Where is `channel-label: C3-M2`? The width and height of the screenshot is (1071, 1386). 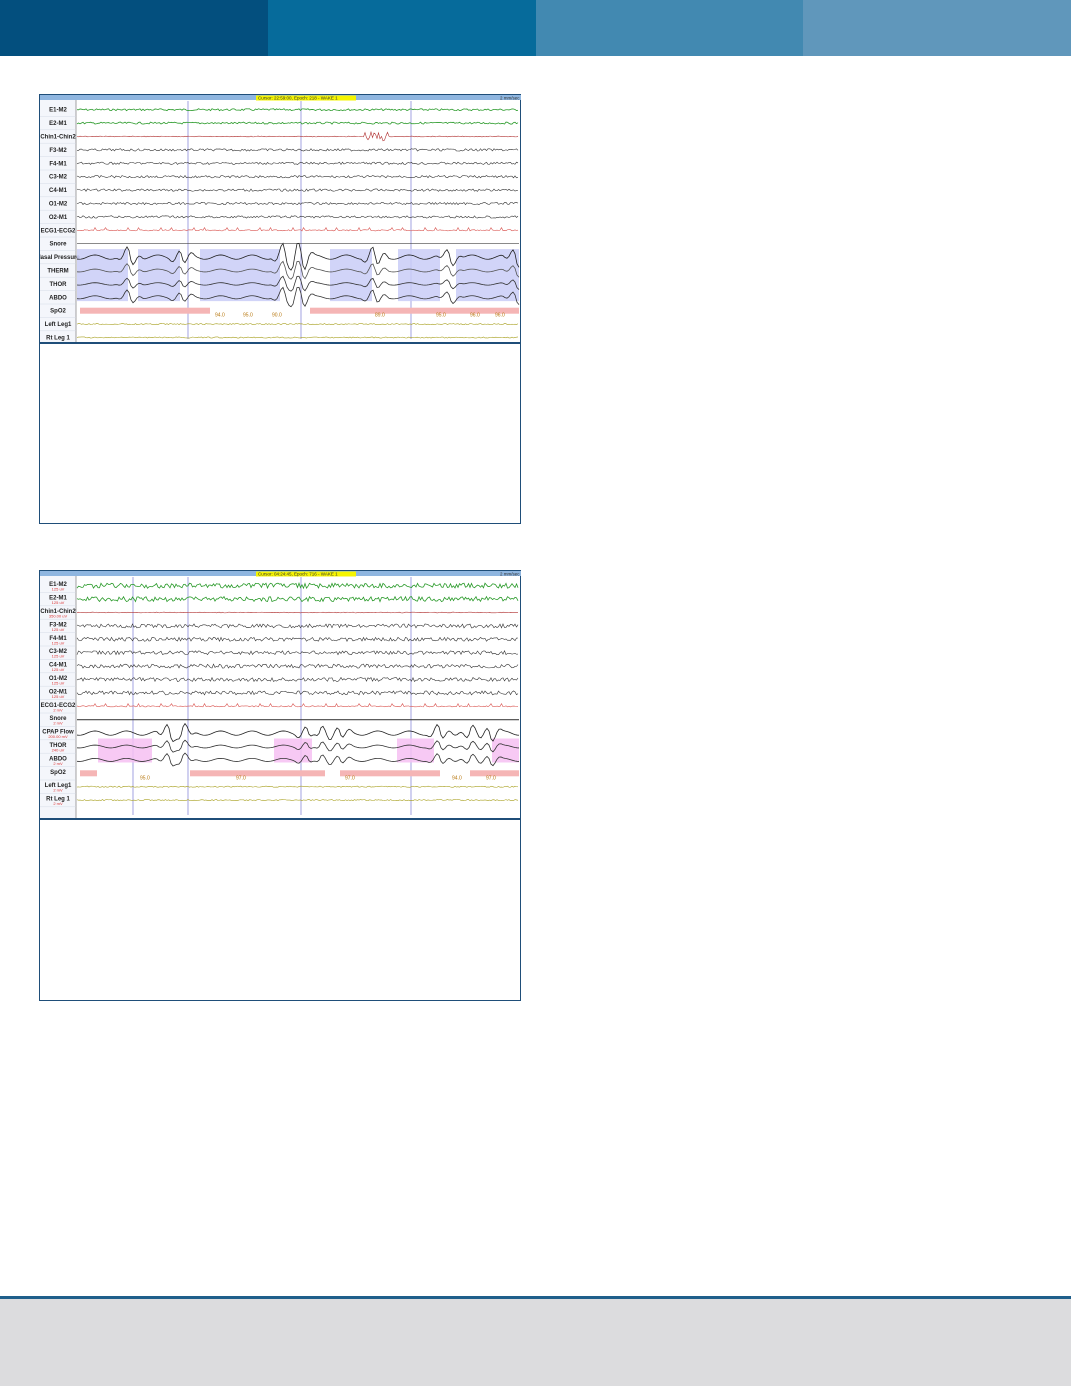 channel-label: C3-M2 is located at coordinates (58, 178).